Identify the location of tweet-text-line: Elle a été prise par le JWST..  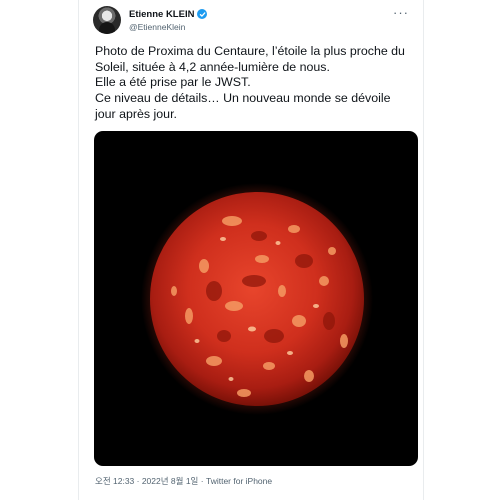
(173, 82).